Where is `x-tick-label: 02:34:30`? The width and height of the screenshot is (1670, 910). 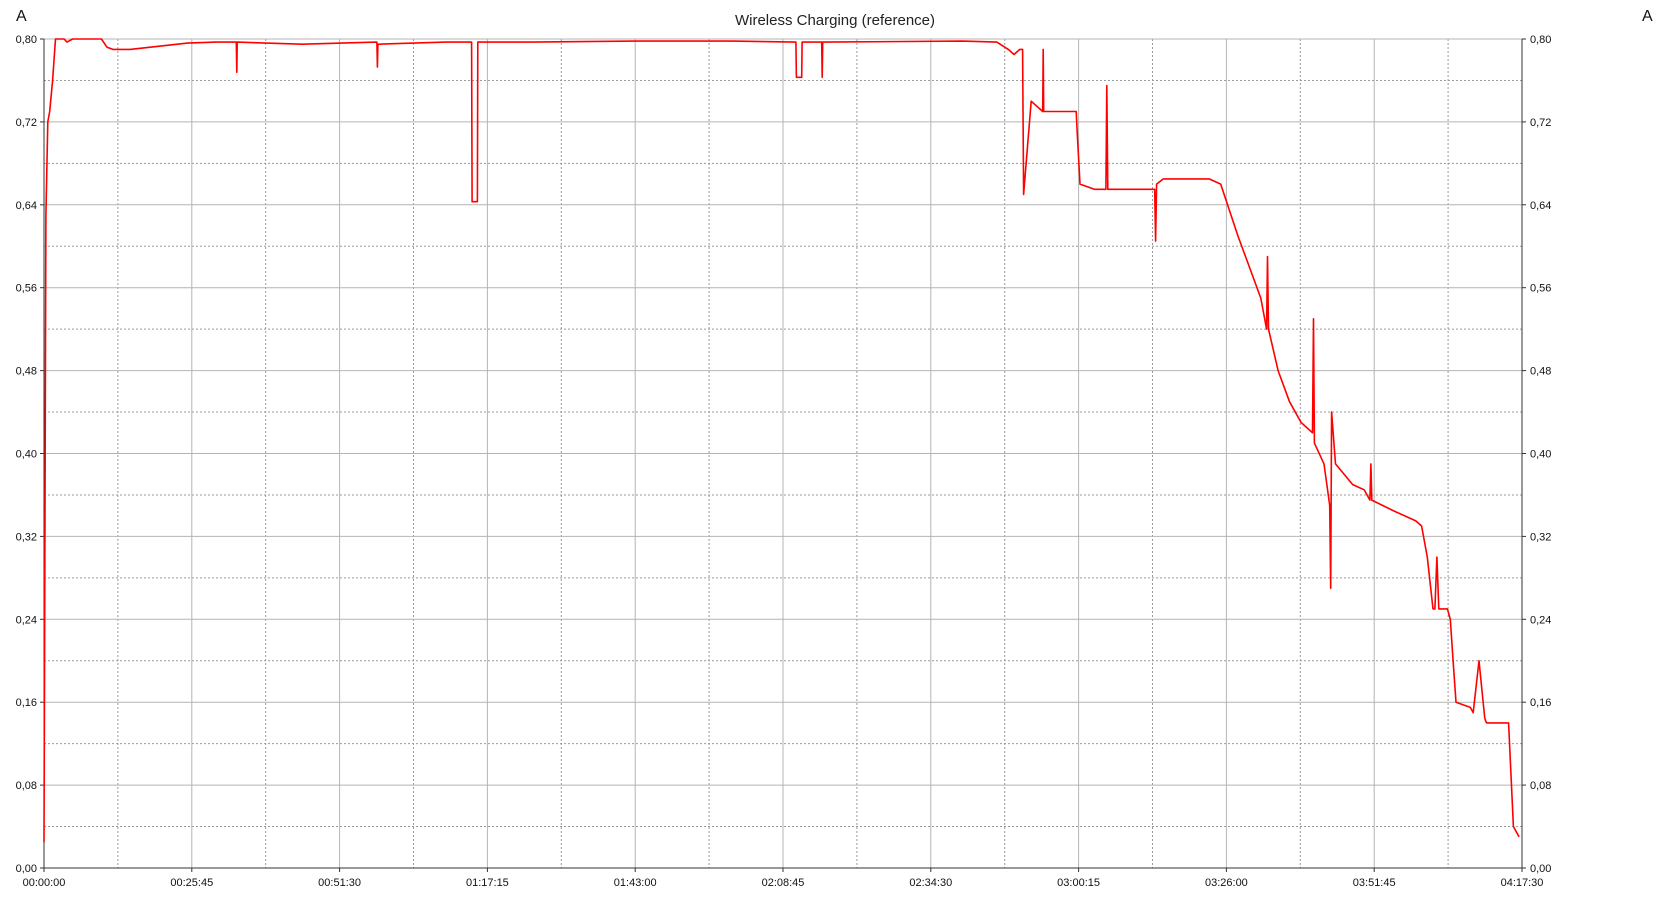 x-tick-label: 02:34:30 is located at coordinates (930, 883).